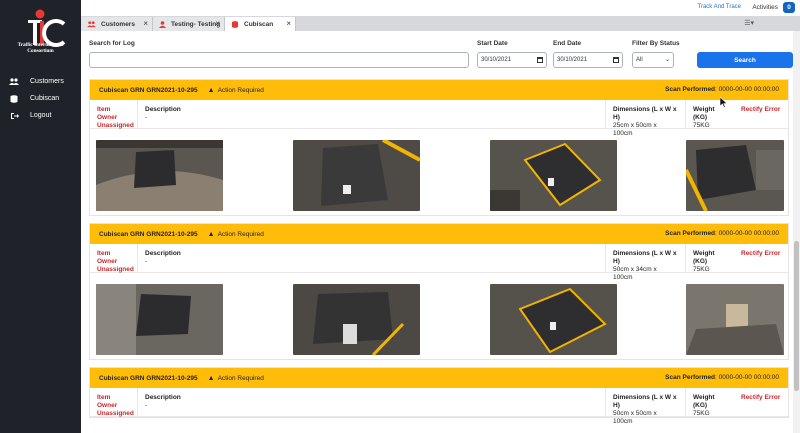 Image resolution: width=800 pixels, height=433 pixels. I want to click on end-date-value: 30/10/2021, so click(572, 60).